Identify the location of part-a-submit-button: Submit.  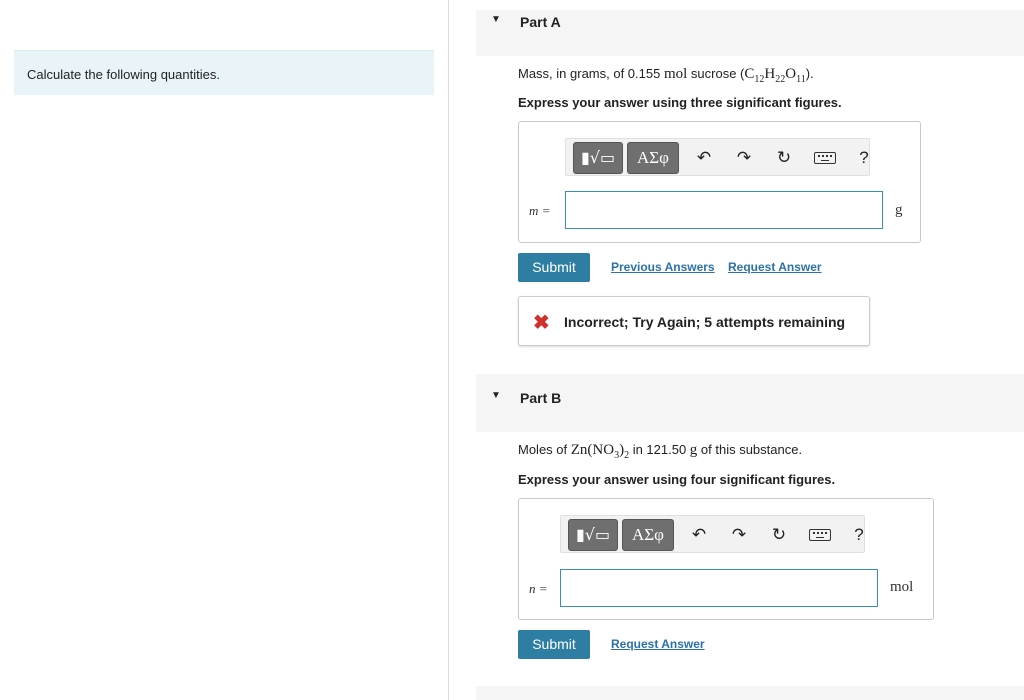
(554, 267).